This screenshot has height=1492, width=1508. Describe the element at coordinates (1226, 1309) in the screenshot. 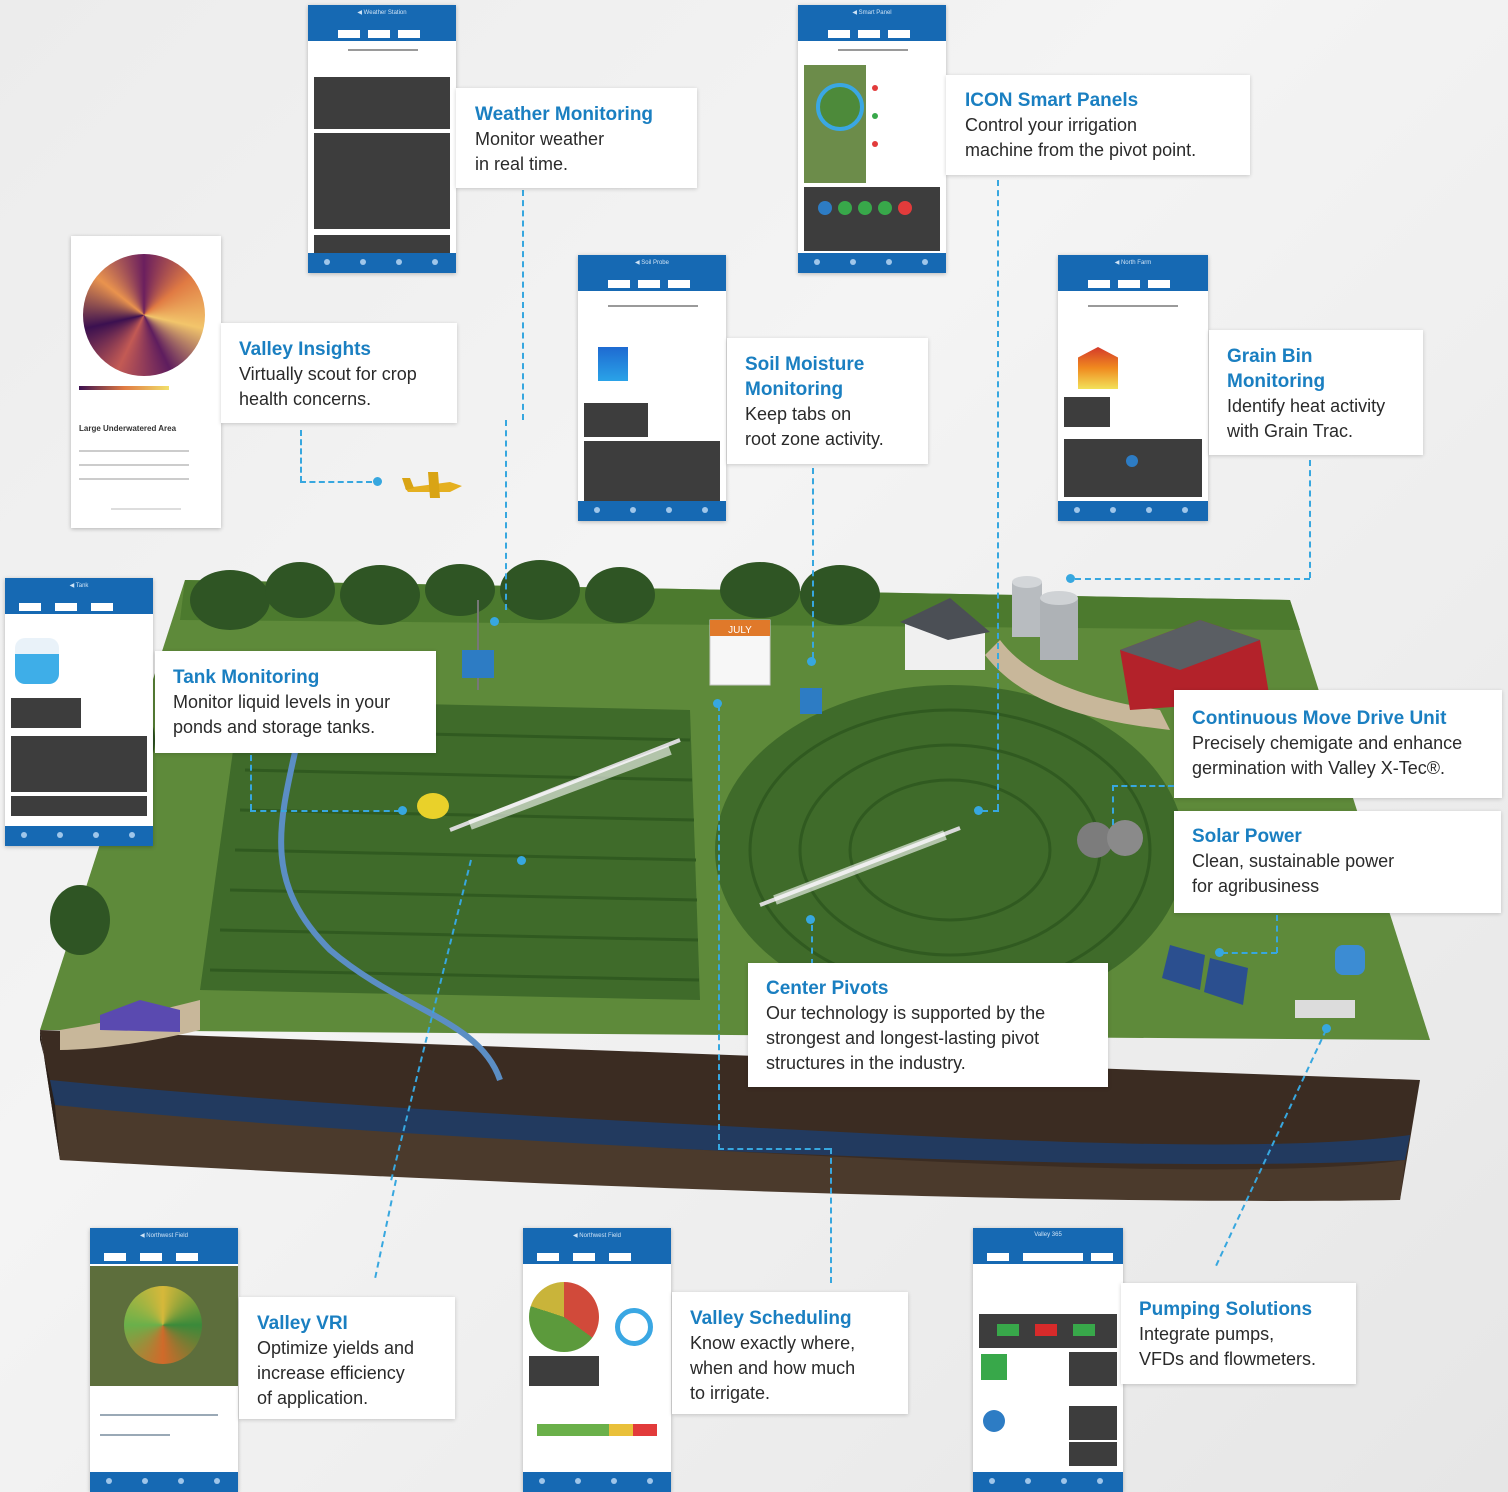

I see `callout-title: Pumping Solutions` at that location.